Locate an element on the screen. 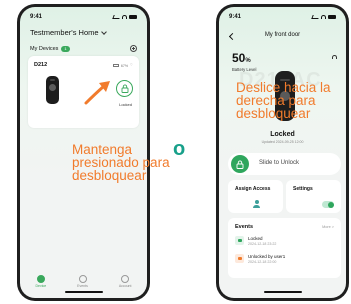 This screenshot has height=304, width=351. event-item: Unlocked by user1 2024-12-18 22:00 is located at coordinates (260, 259).